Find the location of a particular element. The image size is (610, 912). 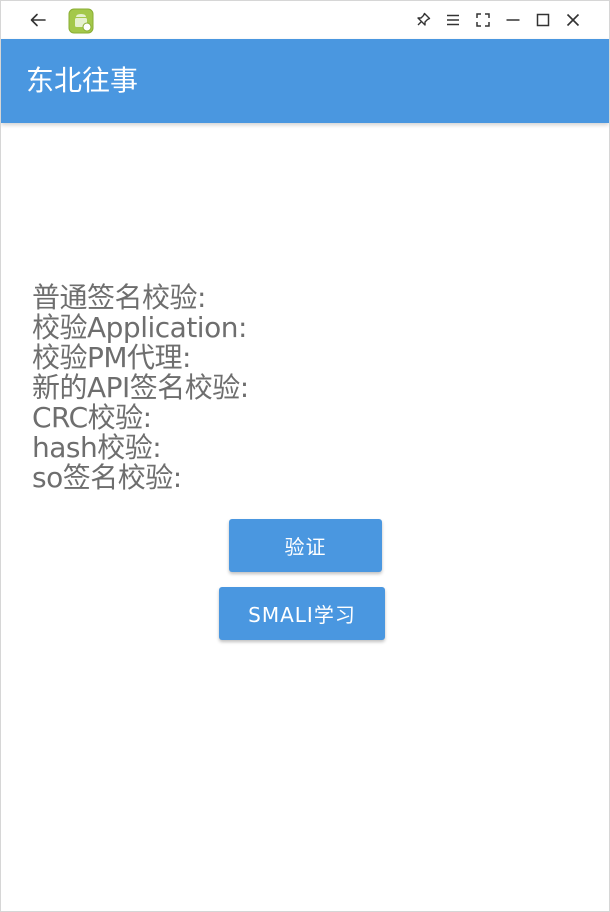

menu-icon is located at coordinates (453, 20).